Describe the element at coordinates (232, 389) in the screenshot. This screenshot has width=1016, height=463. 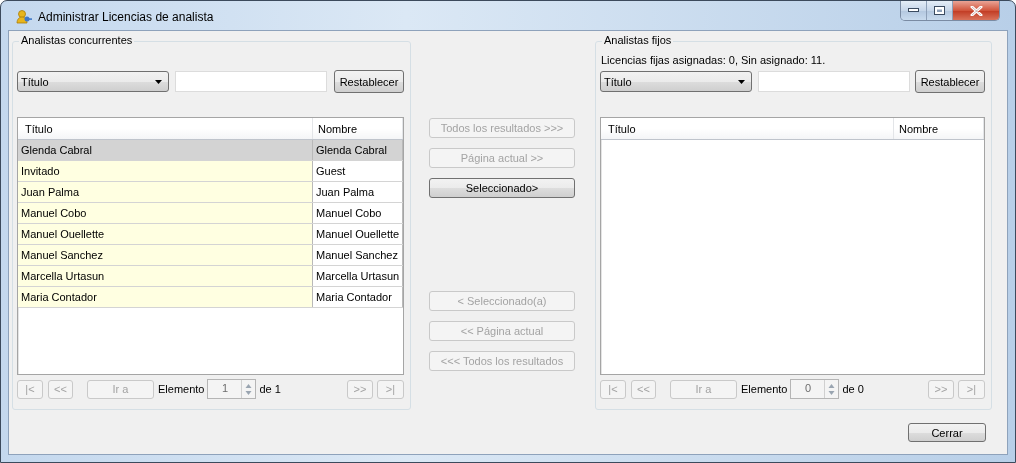
I see `number-spinner: 1` at that location.